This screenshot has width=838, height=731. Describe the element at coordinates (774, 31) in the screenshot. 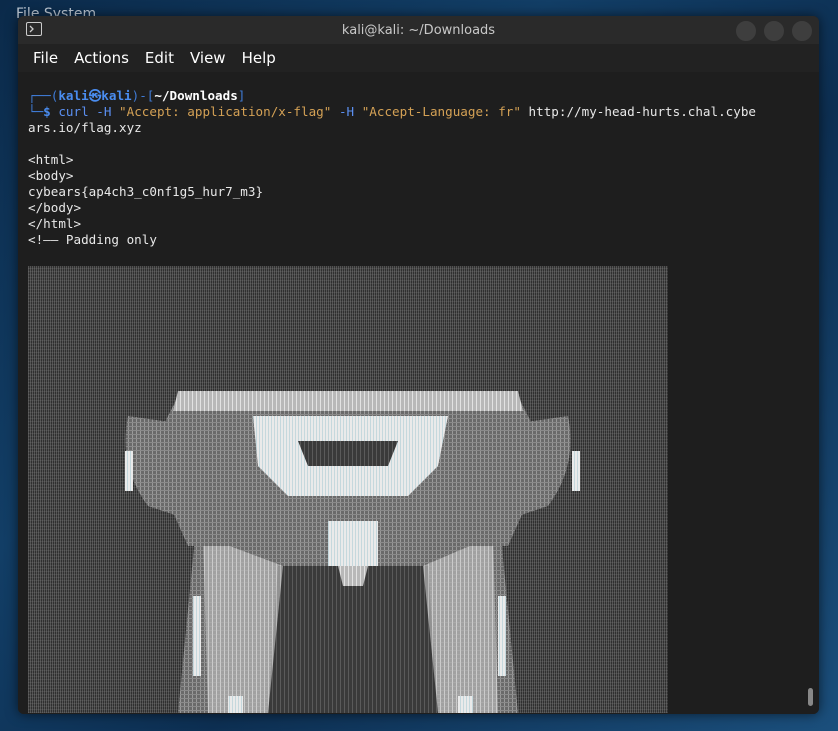

I see `maximize-button` at that location.